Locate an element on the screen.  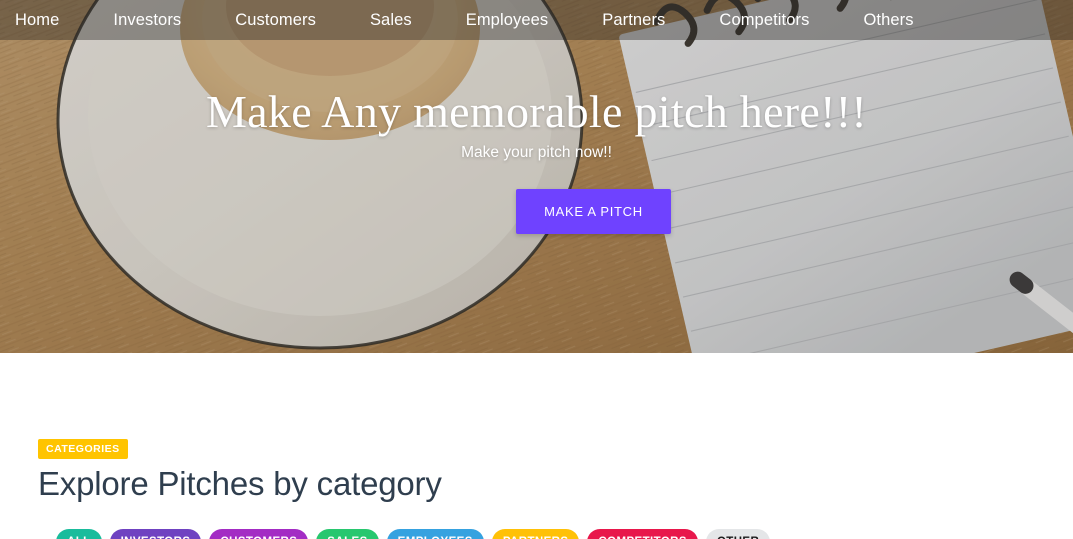
category-pill-customers: CUSTOMERS is located at coordinates (259, 534).